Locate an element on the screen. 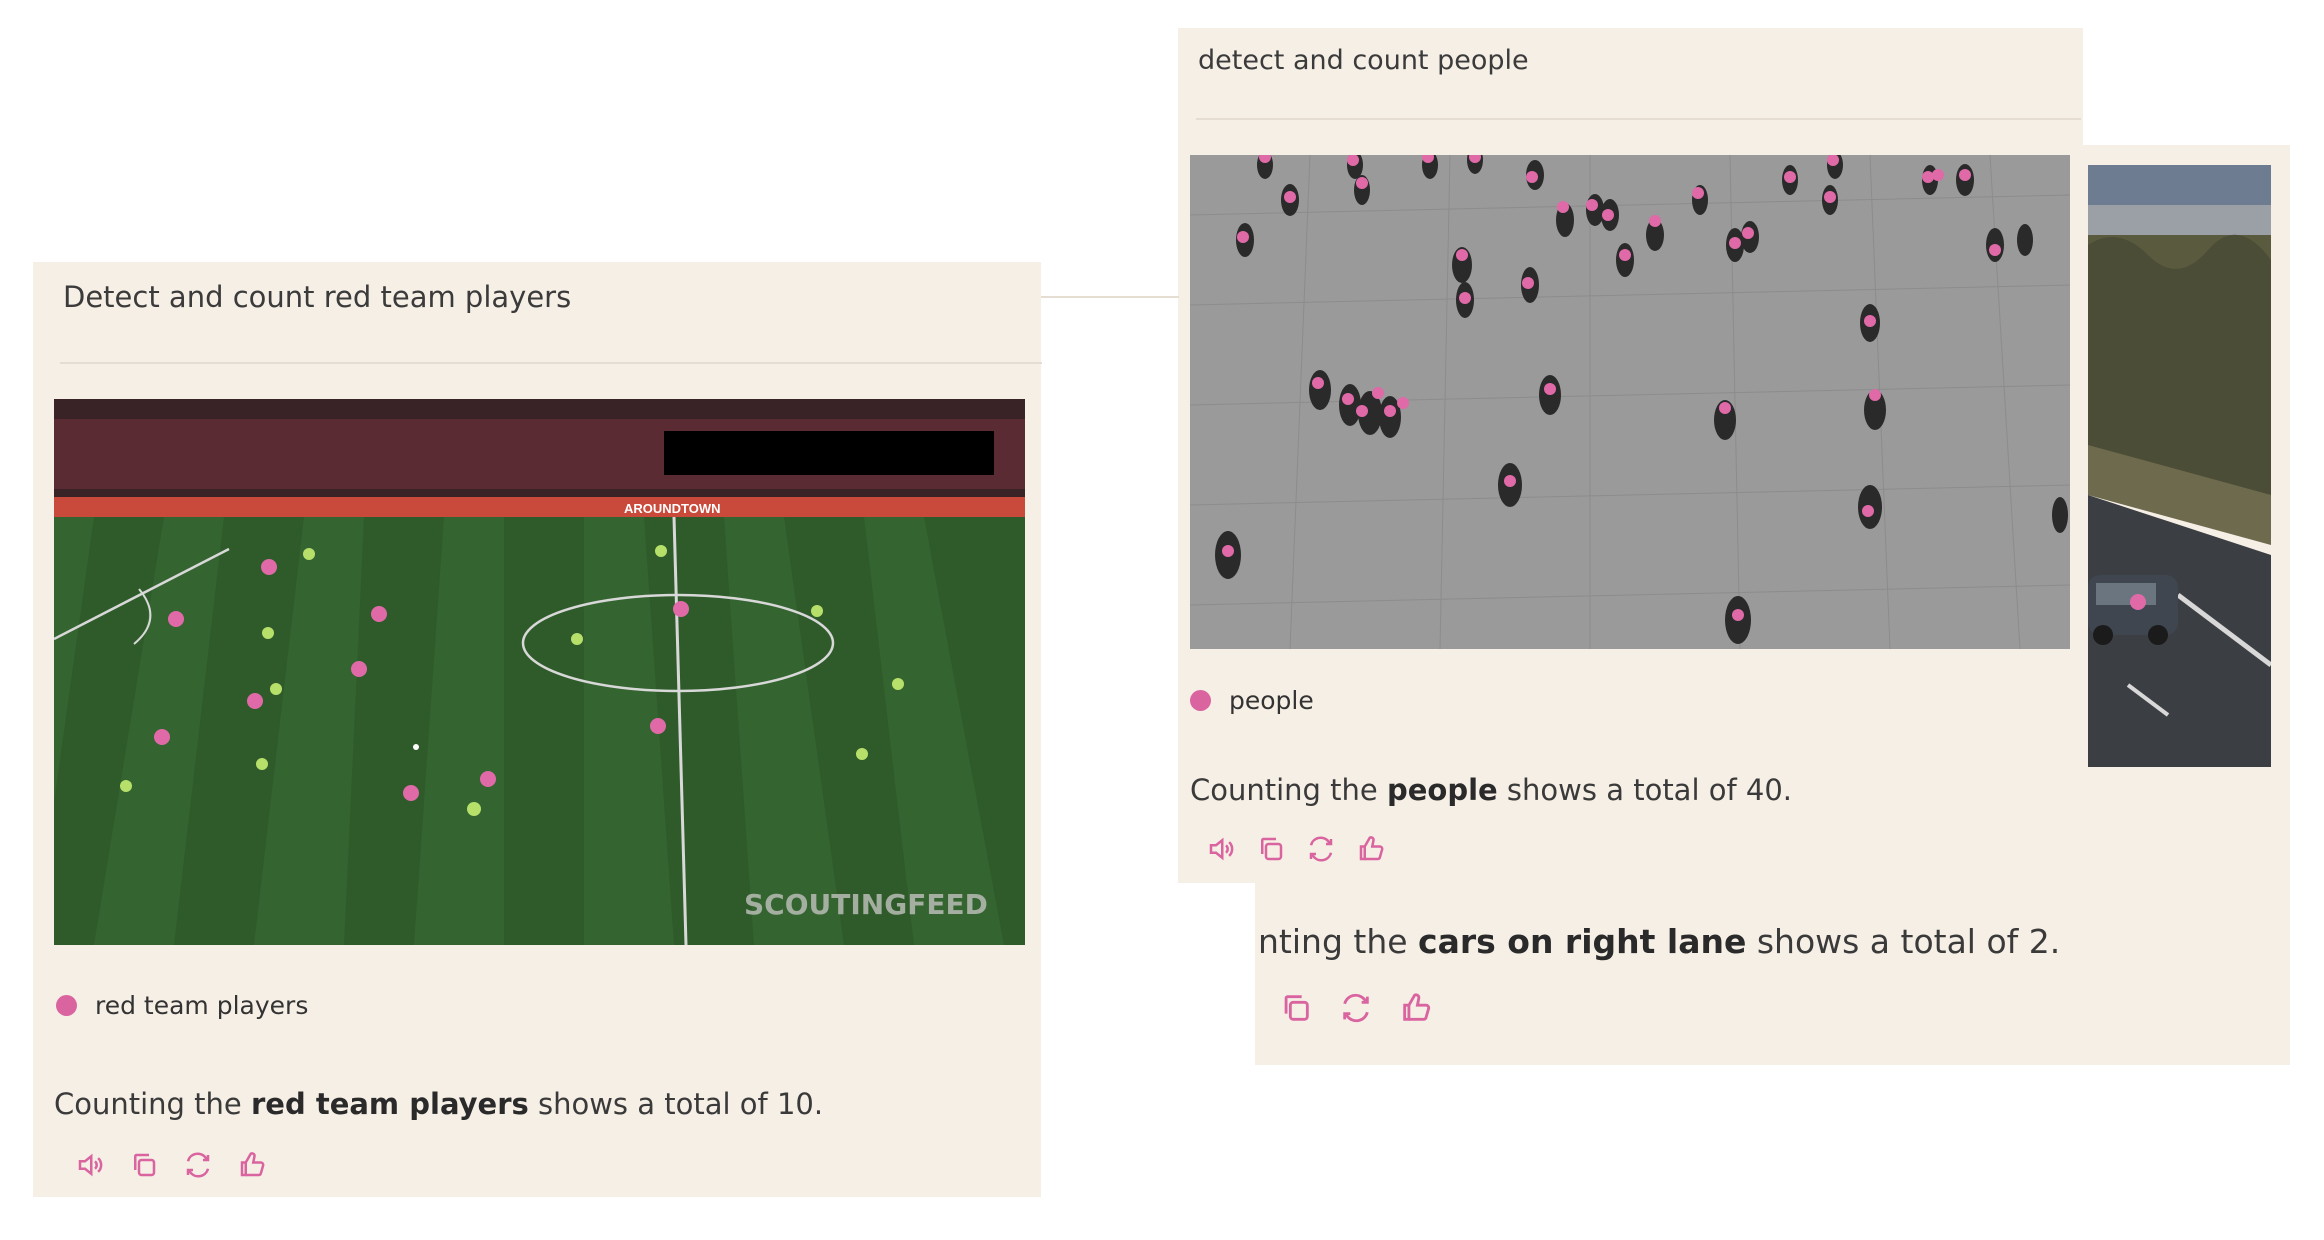  panel-top-edge-divider is located at coordinates (1110, 297).